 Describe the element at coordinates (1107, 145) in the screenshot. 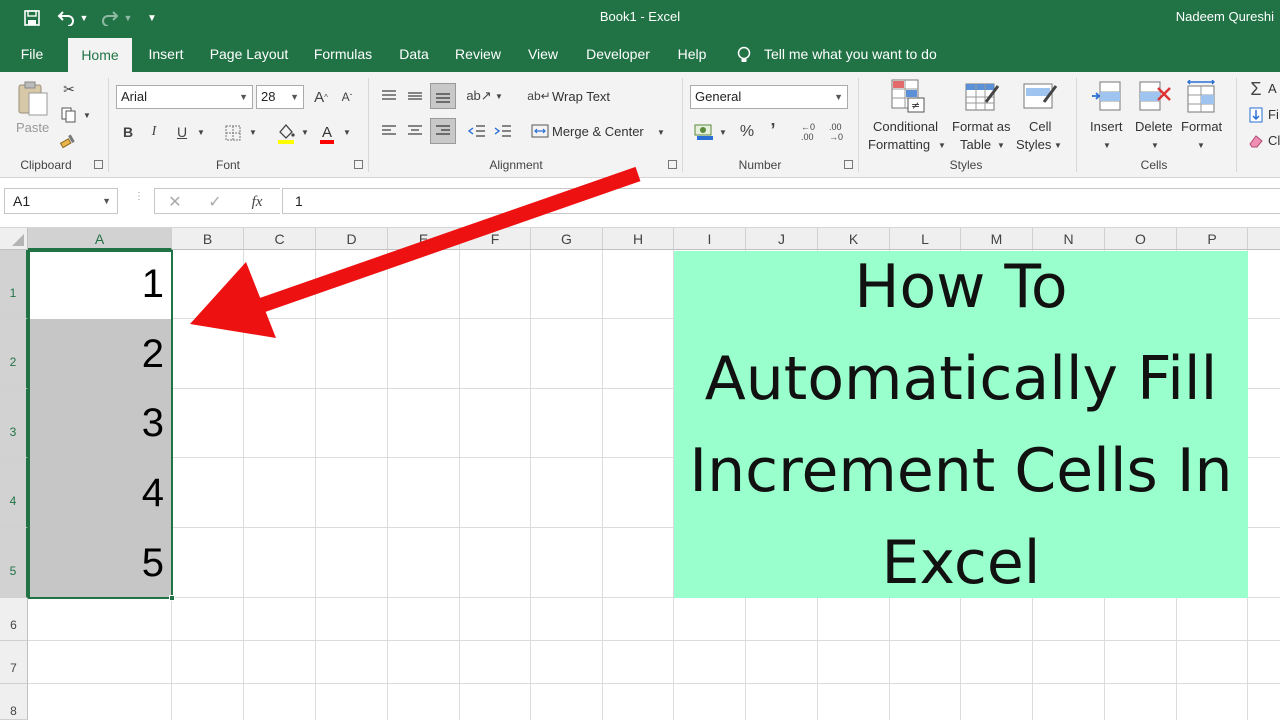

I see `insert-dropdown-icon: ▼` at that location.